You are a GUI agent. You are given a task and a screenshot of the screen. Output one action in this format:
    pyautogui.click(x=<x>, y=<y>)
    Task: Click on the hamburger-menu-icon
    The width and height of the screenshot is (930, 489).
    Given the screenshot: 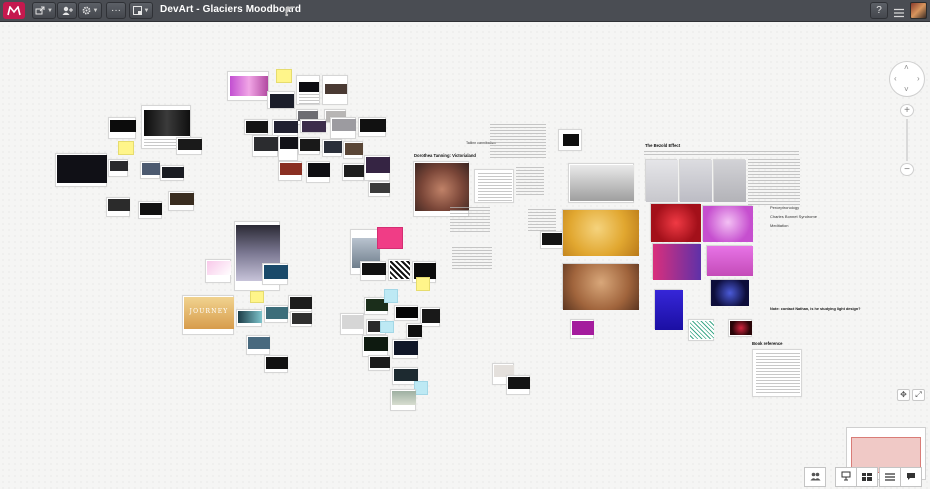 What is the action you would take?
    pyautogui.click(x=899, y=14)
    